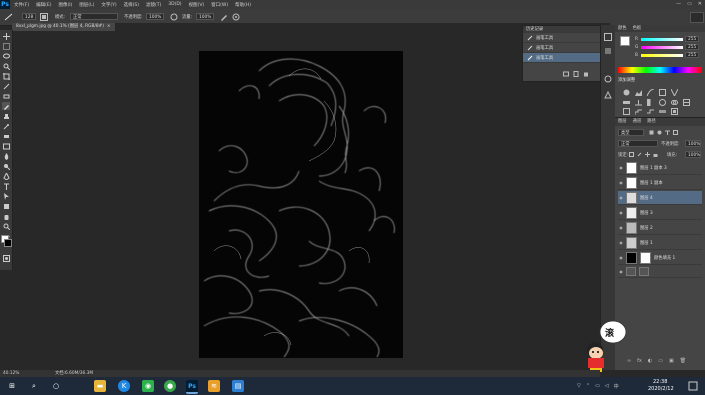 The height and width of the screenshot is (395, 705). I want to click on layer-row: ◉ 图层 3, so click(660, 213).